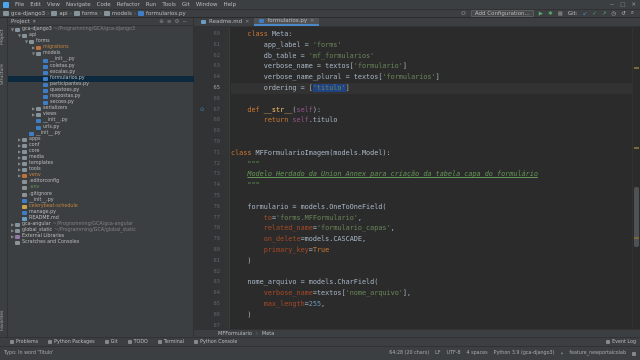 The height and width of the screenshot is (360, 640). What do you see at coordinates (217, 99) in the screenshot?
I see `line-number: 66` at bounding box center [217, 99].